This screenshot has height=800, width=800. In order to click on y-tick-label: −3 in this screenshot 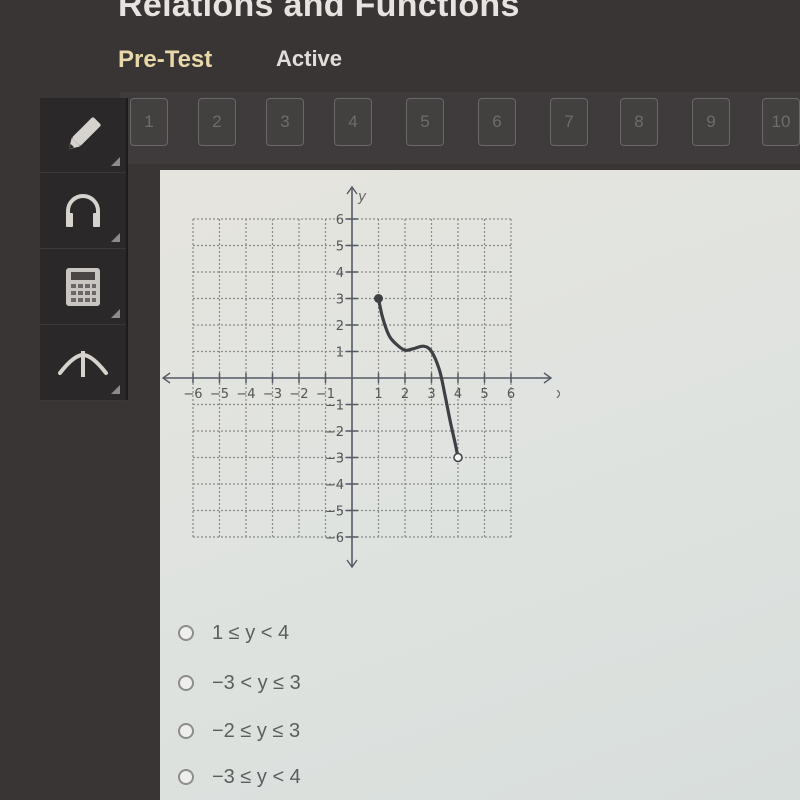, I will do `click(334, 459)`.